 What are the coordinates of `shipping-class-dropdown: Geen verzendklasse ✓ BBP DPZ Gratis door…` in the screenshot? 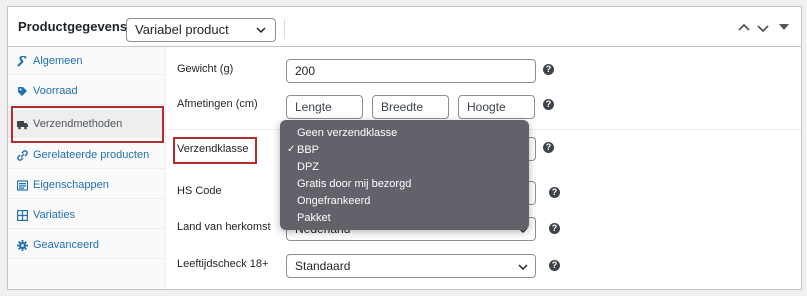 It's located at (404, 175).